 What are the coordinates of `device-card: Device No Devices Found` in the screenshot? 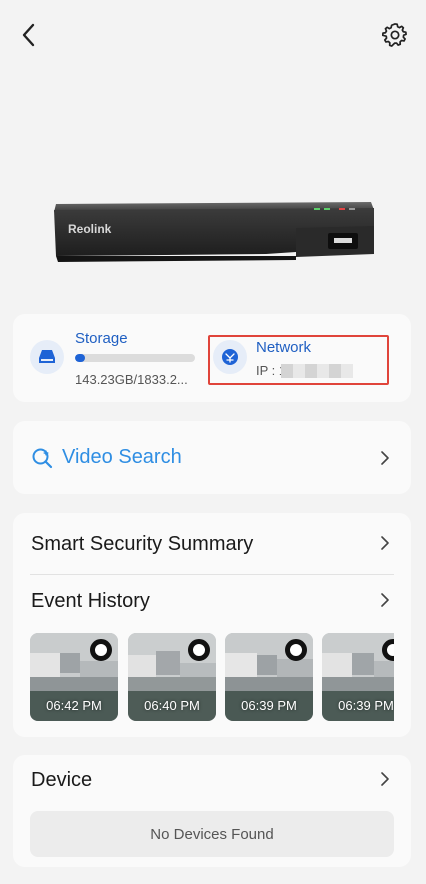 It's located at (212, 811).